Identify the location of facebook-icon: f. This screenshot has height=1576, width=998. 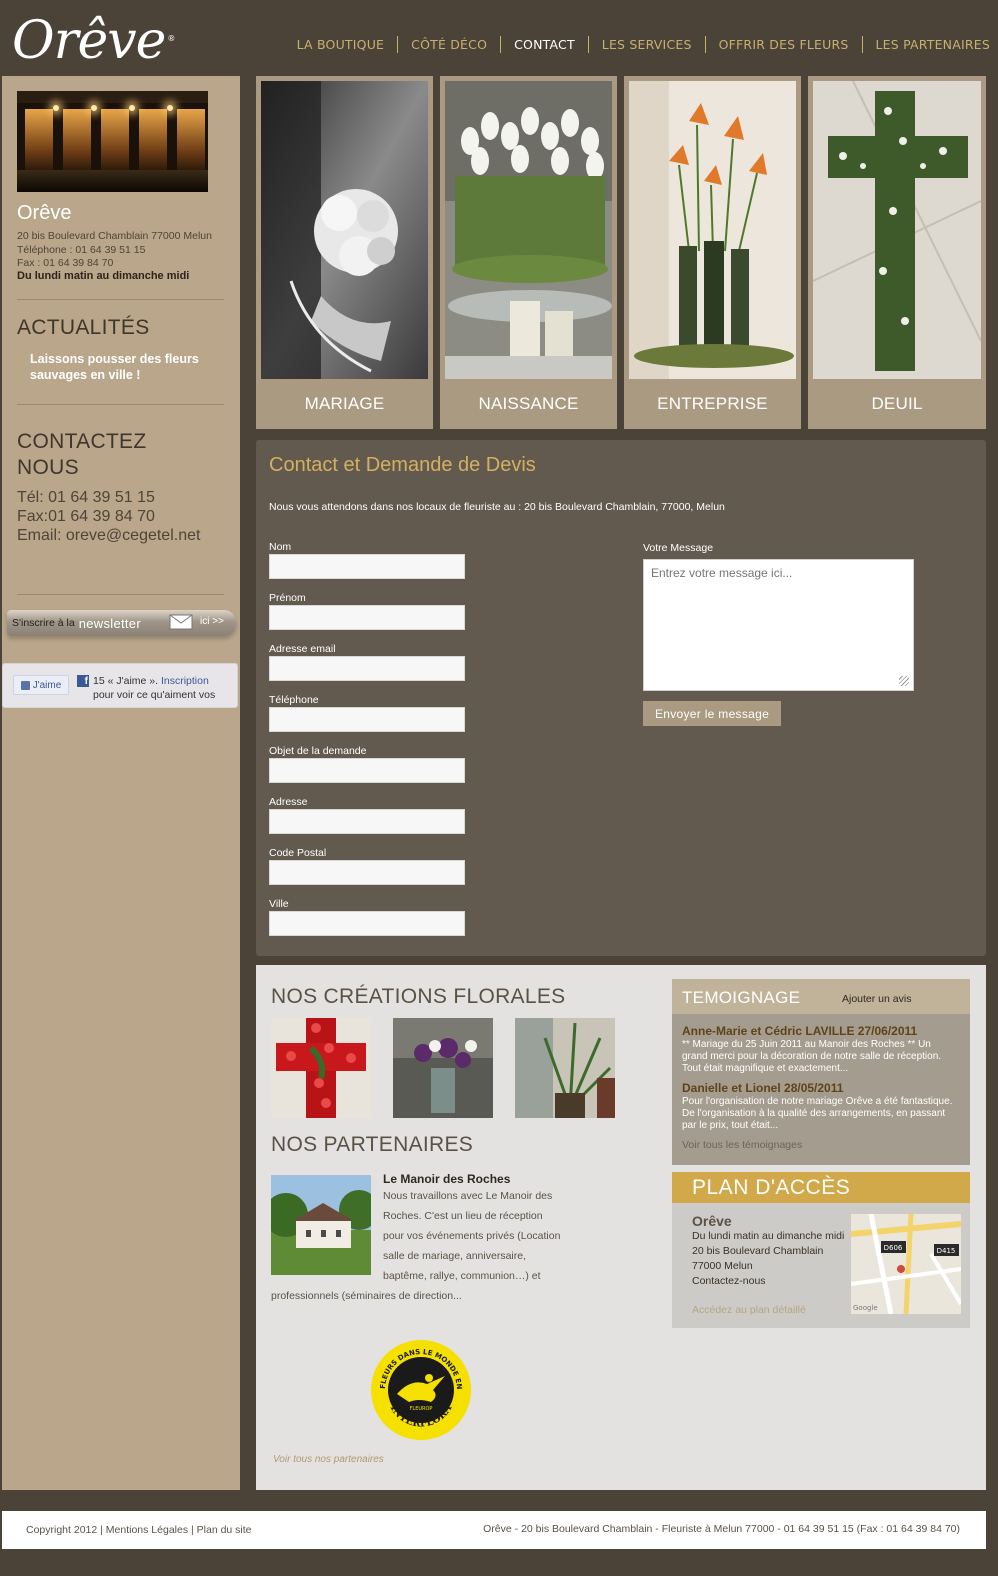
(83, 681).